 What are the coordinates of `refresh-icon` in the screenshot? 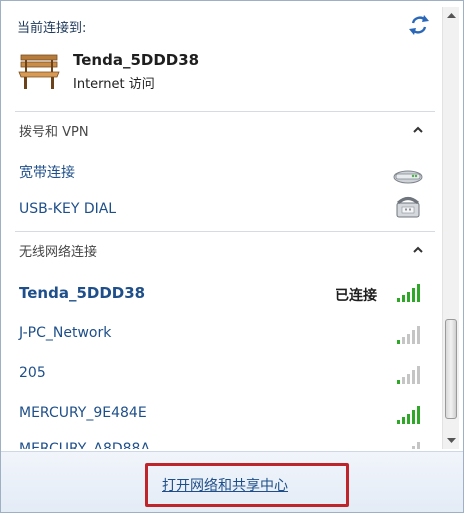 It's located at (419, 25).